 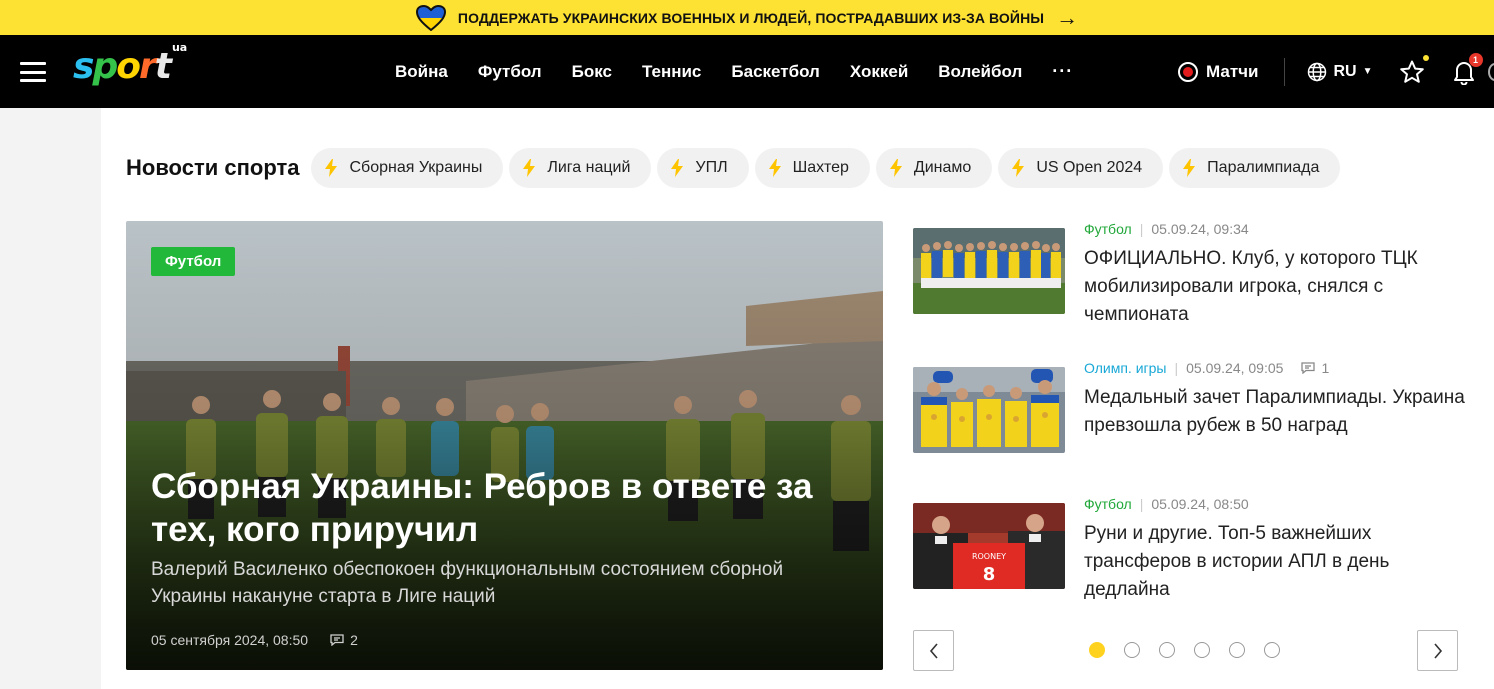 I want to click on news-date: 05.09.24, 09:05, so click(x=1235, y=368).